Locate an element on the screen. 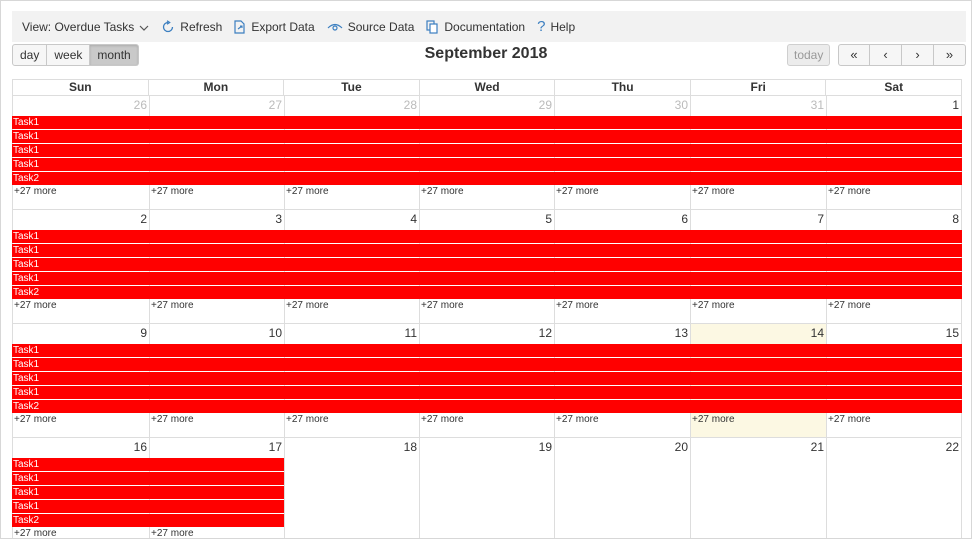  day-number: 30 is located at coordinates (681, 105).